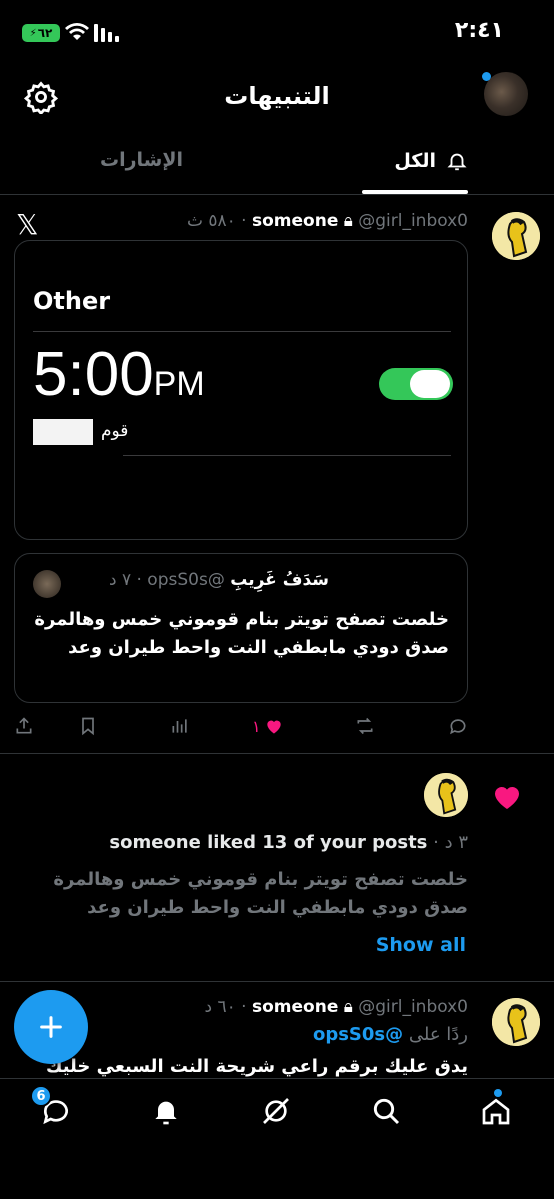 The image size is (554, 1199). What do you see at coordinates (179, 384) in the screenshot?
I see `alarm-ampm: PM` at bounding box center [179, 384].